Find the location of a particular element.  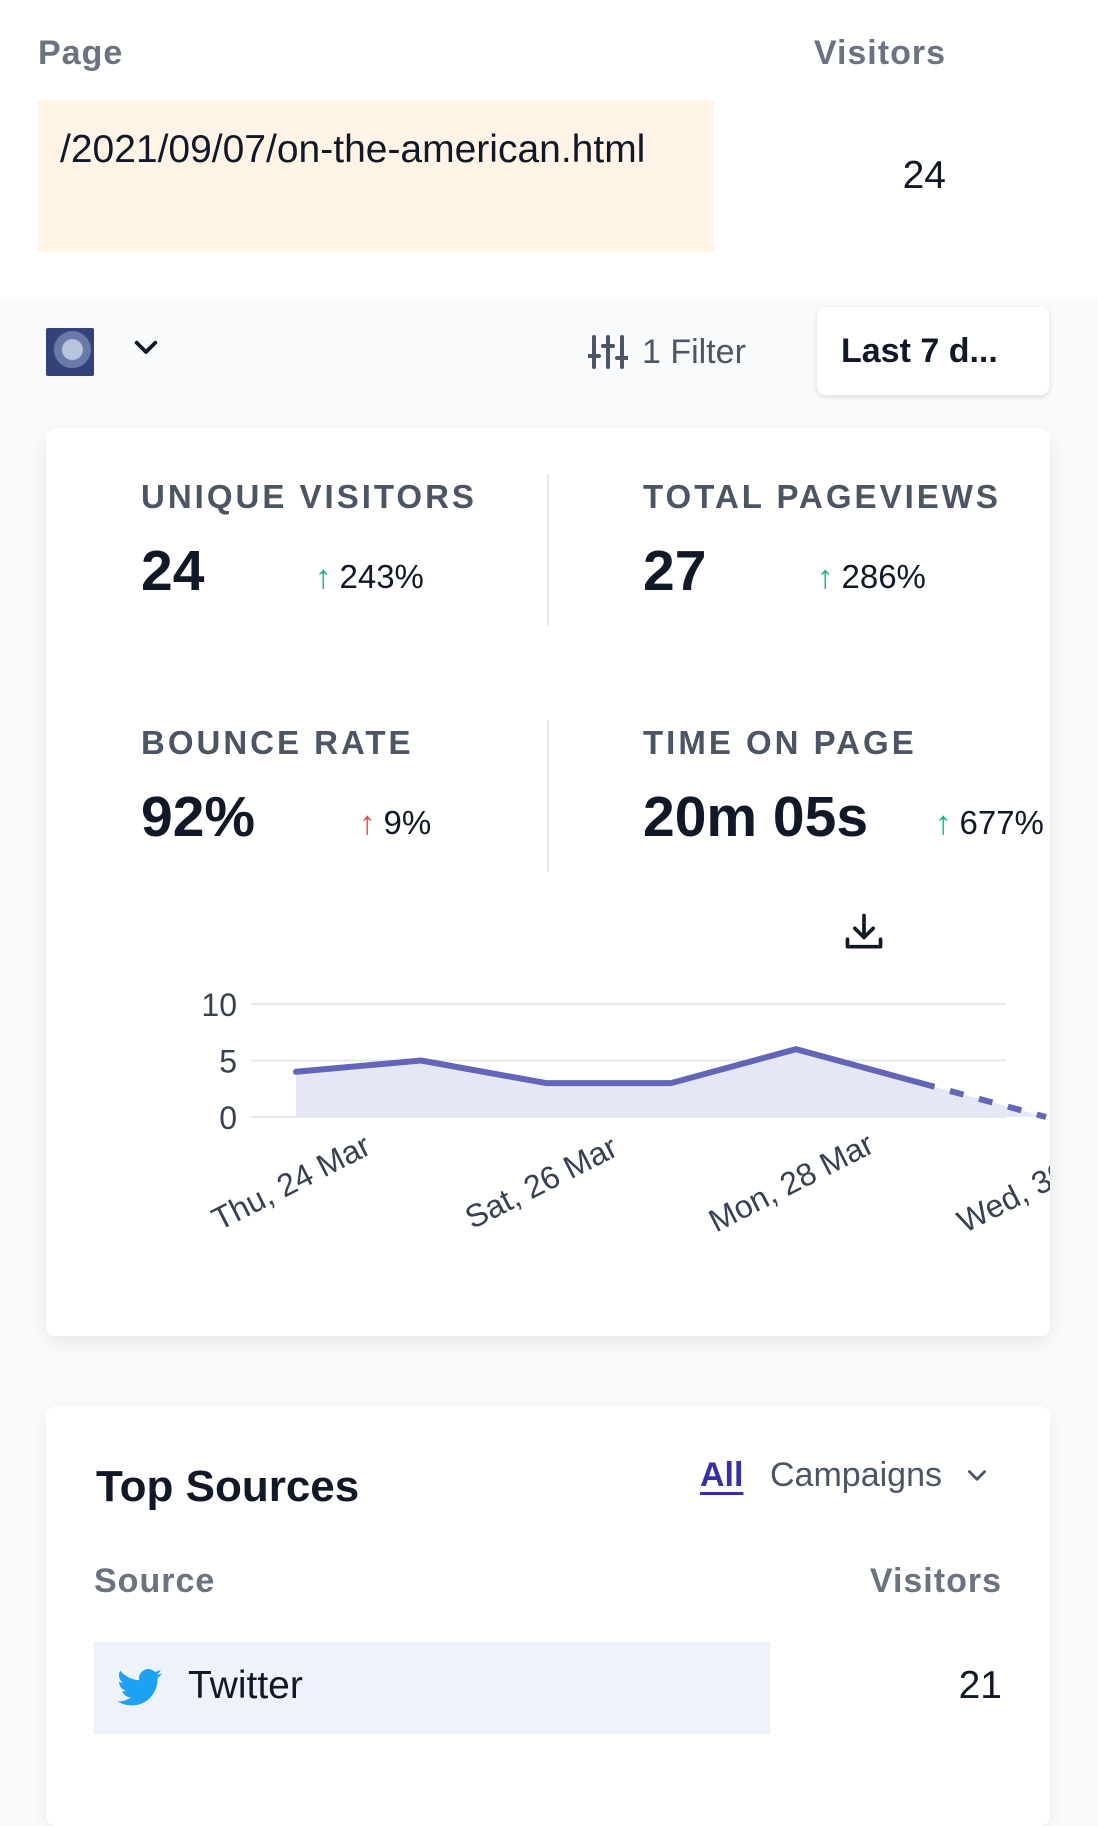

x-tick-label: Wed, 30 Mar is located at coordinates (1000, 1182).